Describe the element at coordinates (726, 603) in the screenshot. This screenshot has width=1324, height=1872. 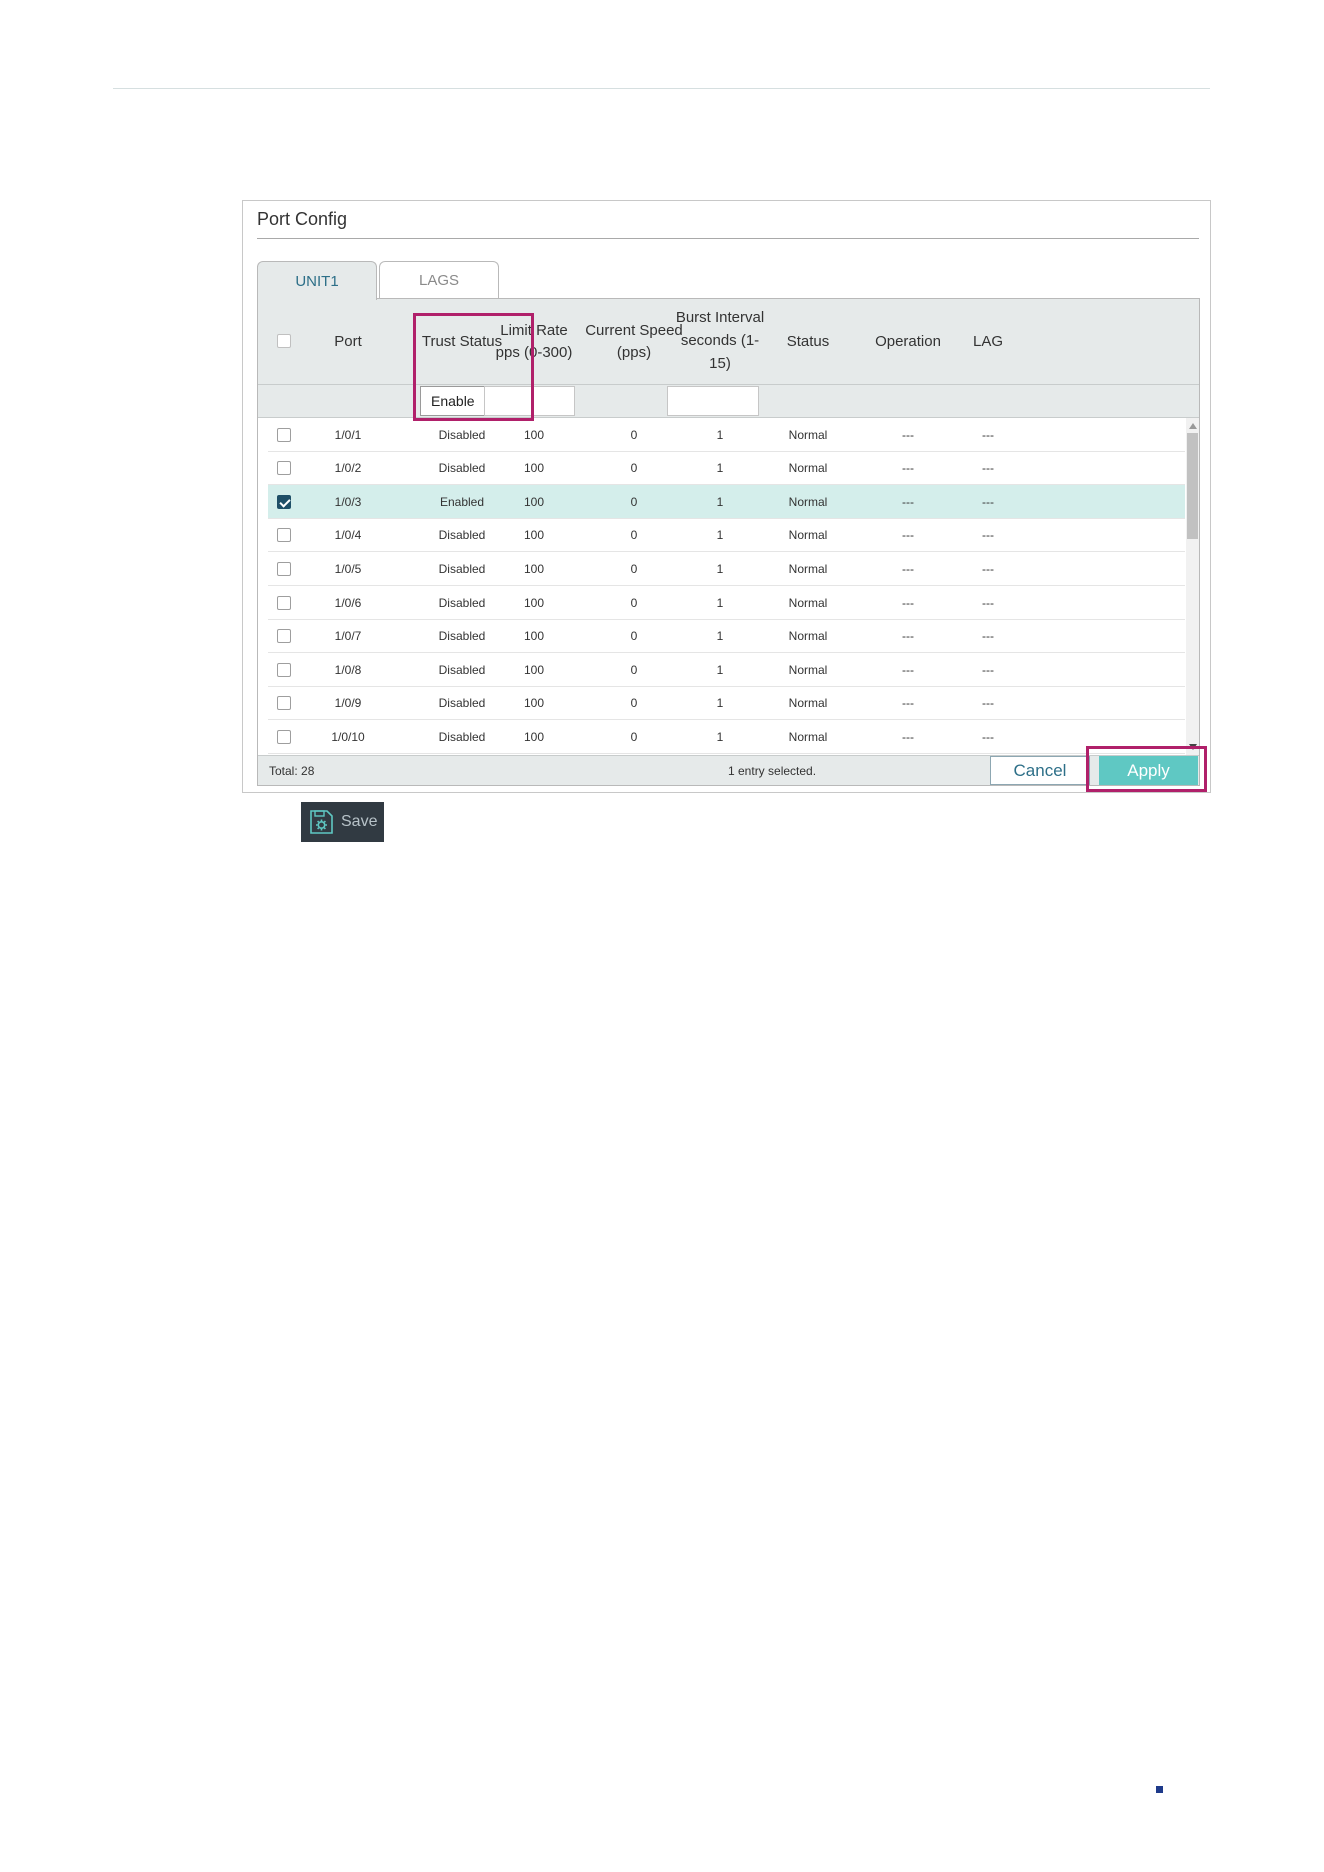
I see `table-row: 1/0/6 Disabled 100 0 1 Normal --- ---` at that location.